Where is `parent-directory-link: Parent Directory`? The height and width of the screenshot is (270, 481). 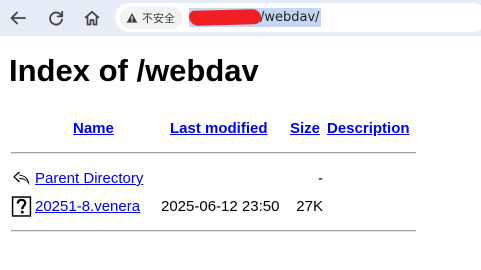 parent-directory-link: Parent Directory is located at coordinates (89, 178).